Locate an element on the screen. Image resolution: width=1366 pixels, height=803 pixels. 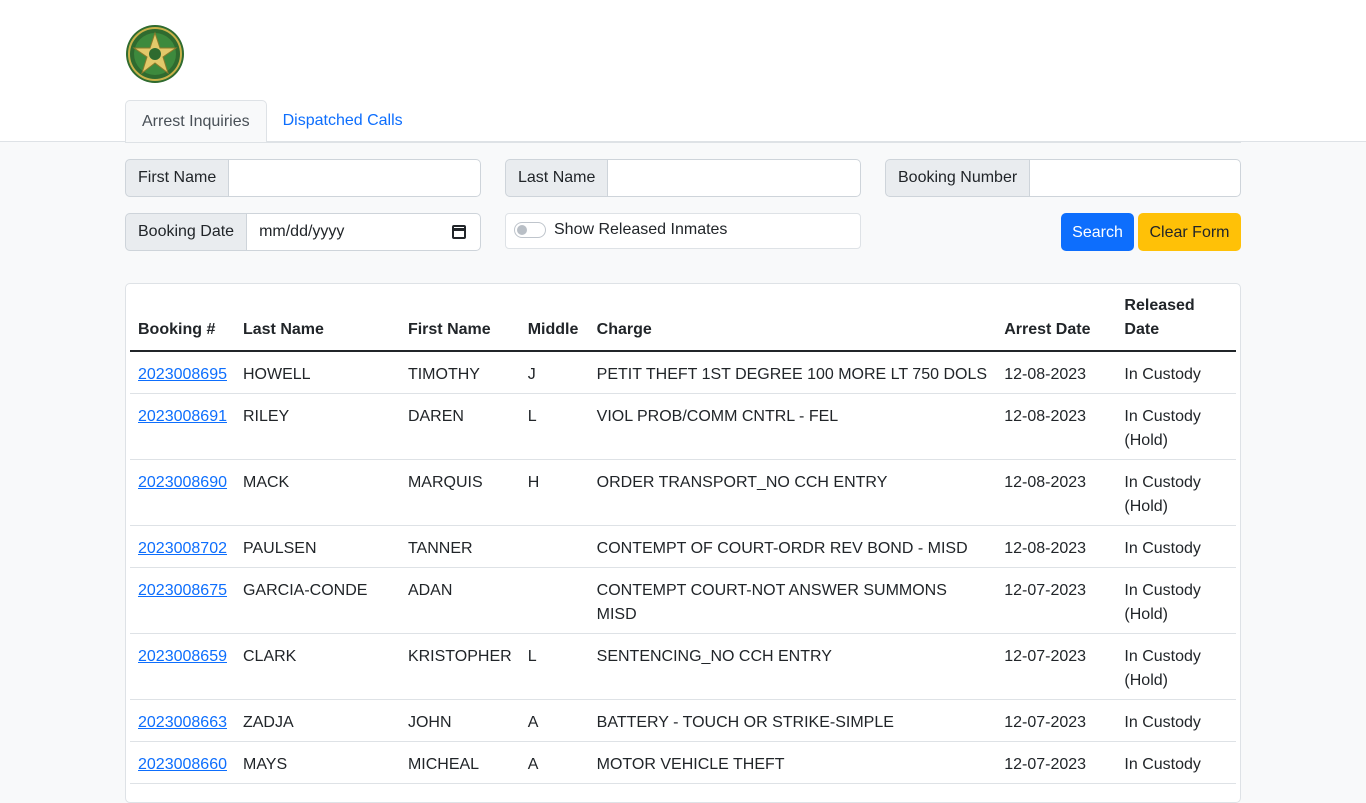
middle-cell is located at coordinates (554, 600).